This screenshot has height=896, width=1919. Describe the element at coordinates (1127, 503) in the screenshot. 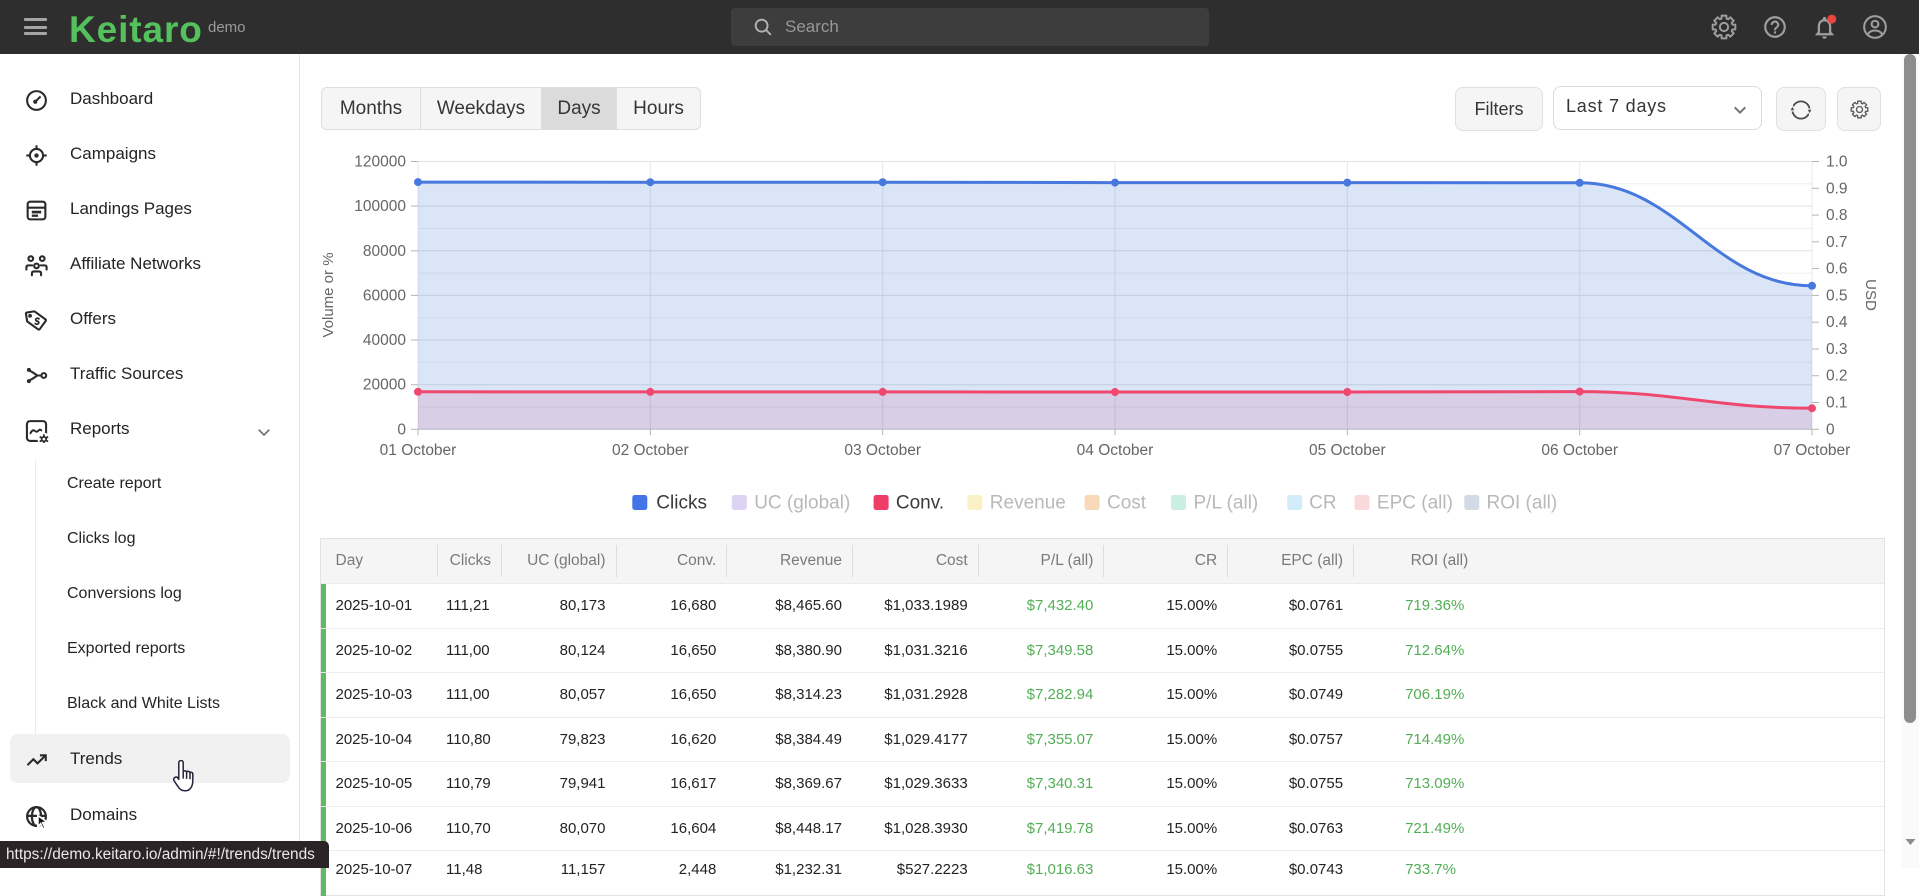

I see `svg-text: Cost` at that location.